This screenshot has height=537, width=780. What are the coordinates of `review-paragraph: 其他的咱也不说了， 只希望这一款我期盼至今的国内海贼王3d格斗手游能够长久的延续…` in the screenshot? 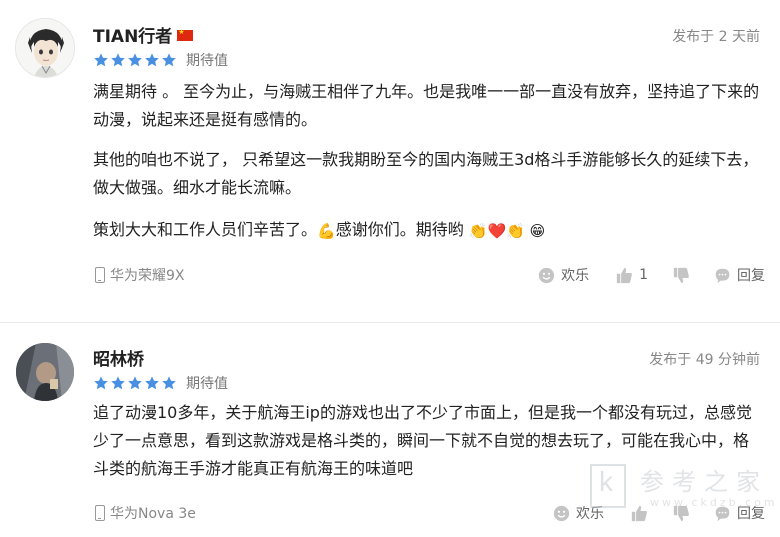 It's located at (426, 173).